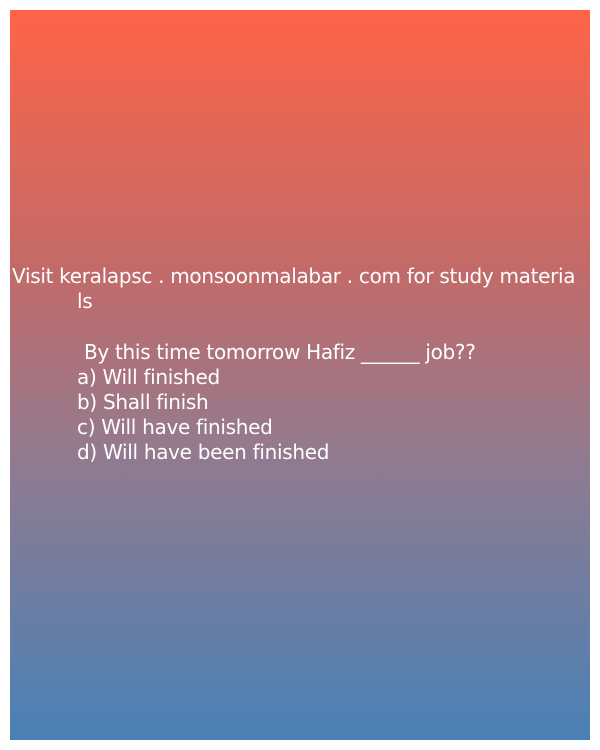 This screenshot has height=750, width=600. I want to click on option-b: b) Shall finish, so click(143, 402).